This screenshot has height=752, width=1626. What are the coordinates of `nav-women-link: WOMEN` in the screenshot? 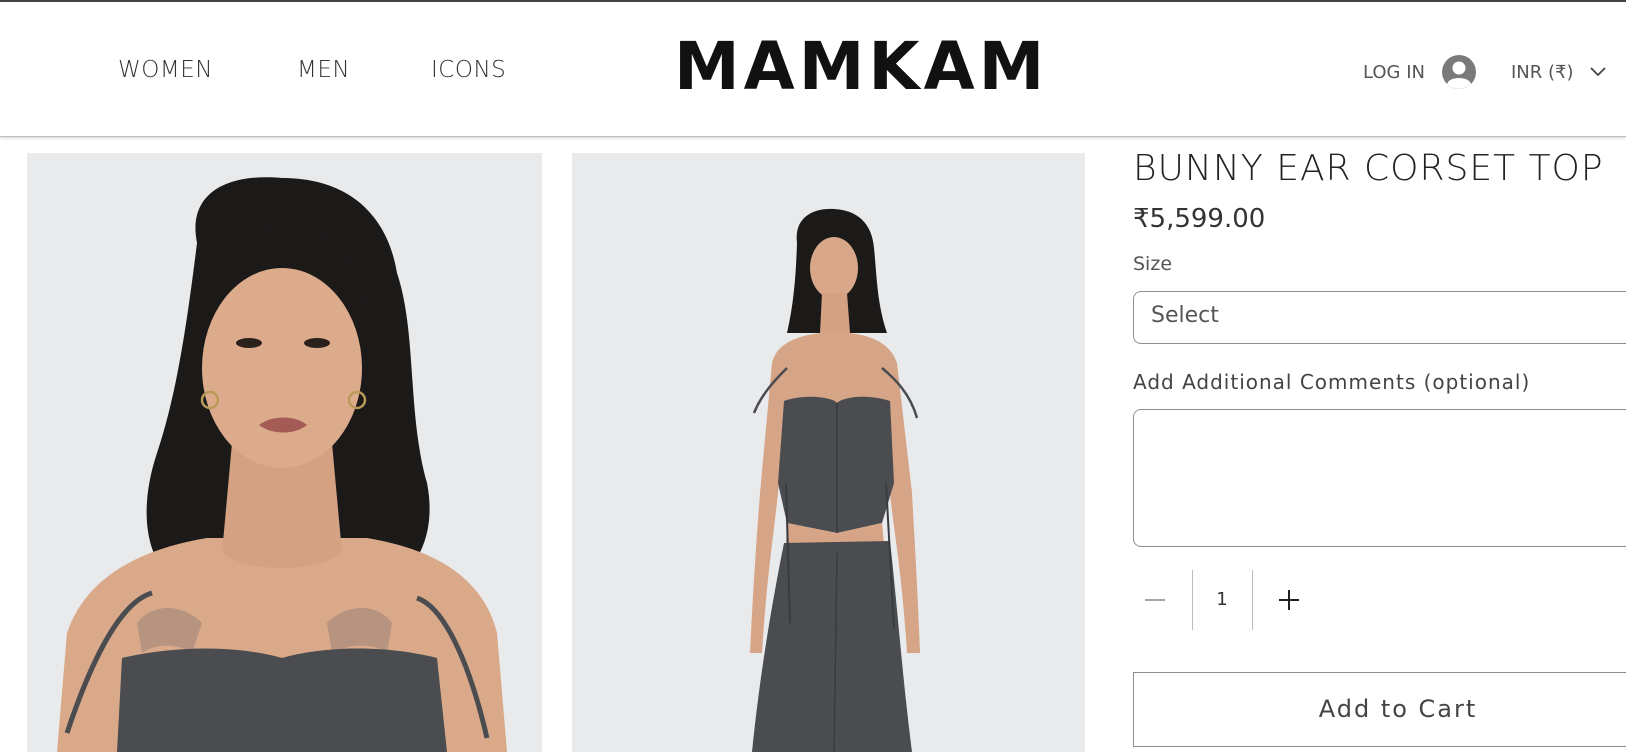 It's located at (165, 70).